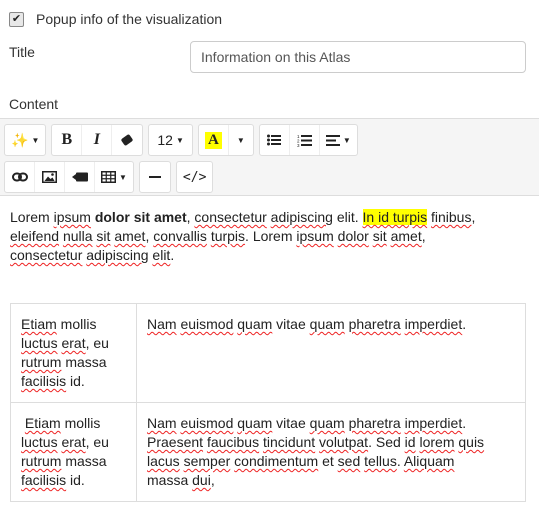 Image resolution: width=540 pixels, height=512 pixels. I want to click on text-run: sit, so click(379, 236).